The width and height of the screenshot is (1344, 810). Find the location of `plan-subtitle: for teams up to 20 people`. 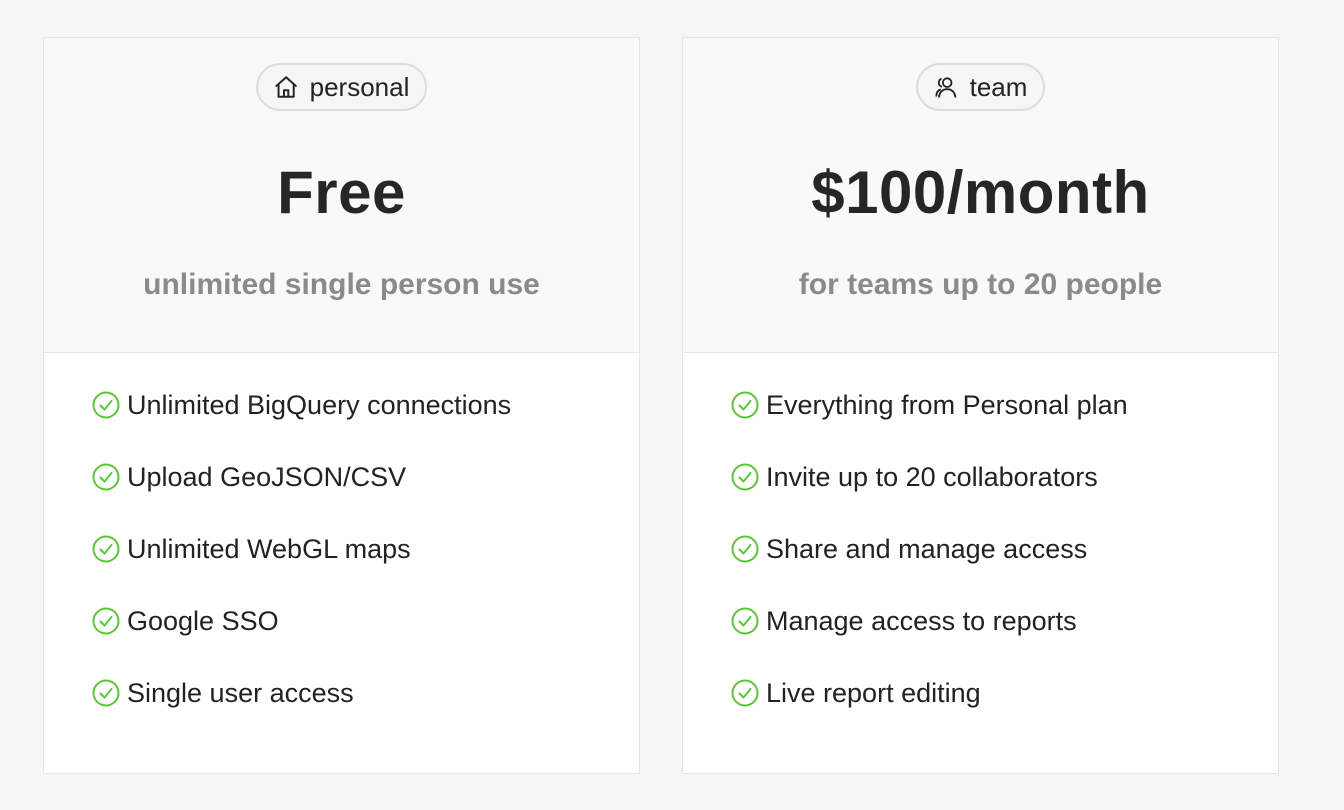

plan-subtitle: for teams up to 20 people is located at coordinates (980, 284).